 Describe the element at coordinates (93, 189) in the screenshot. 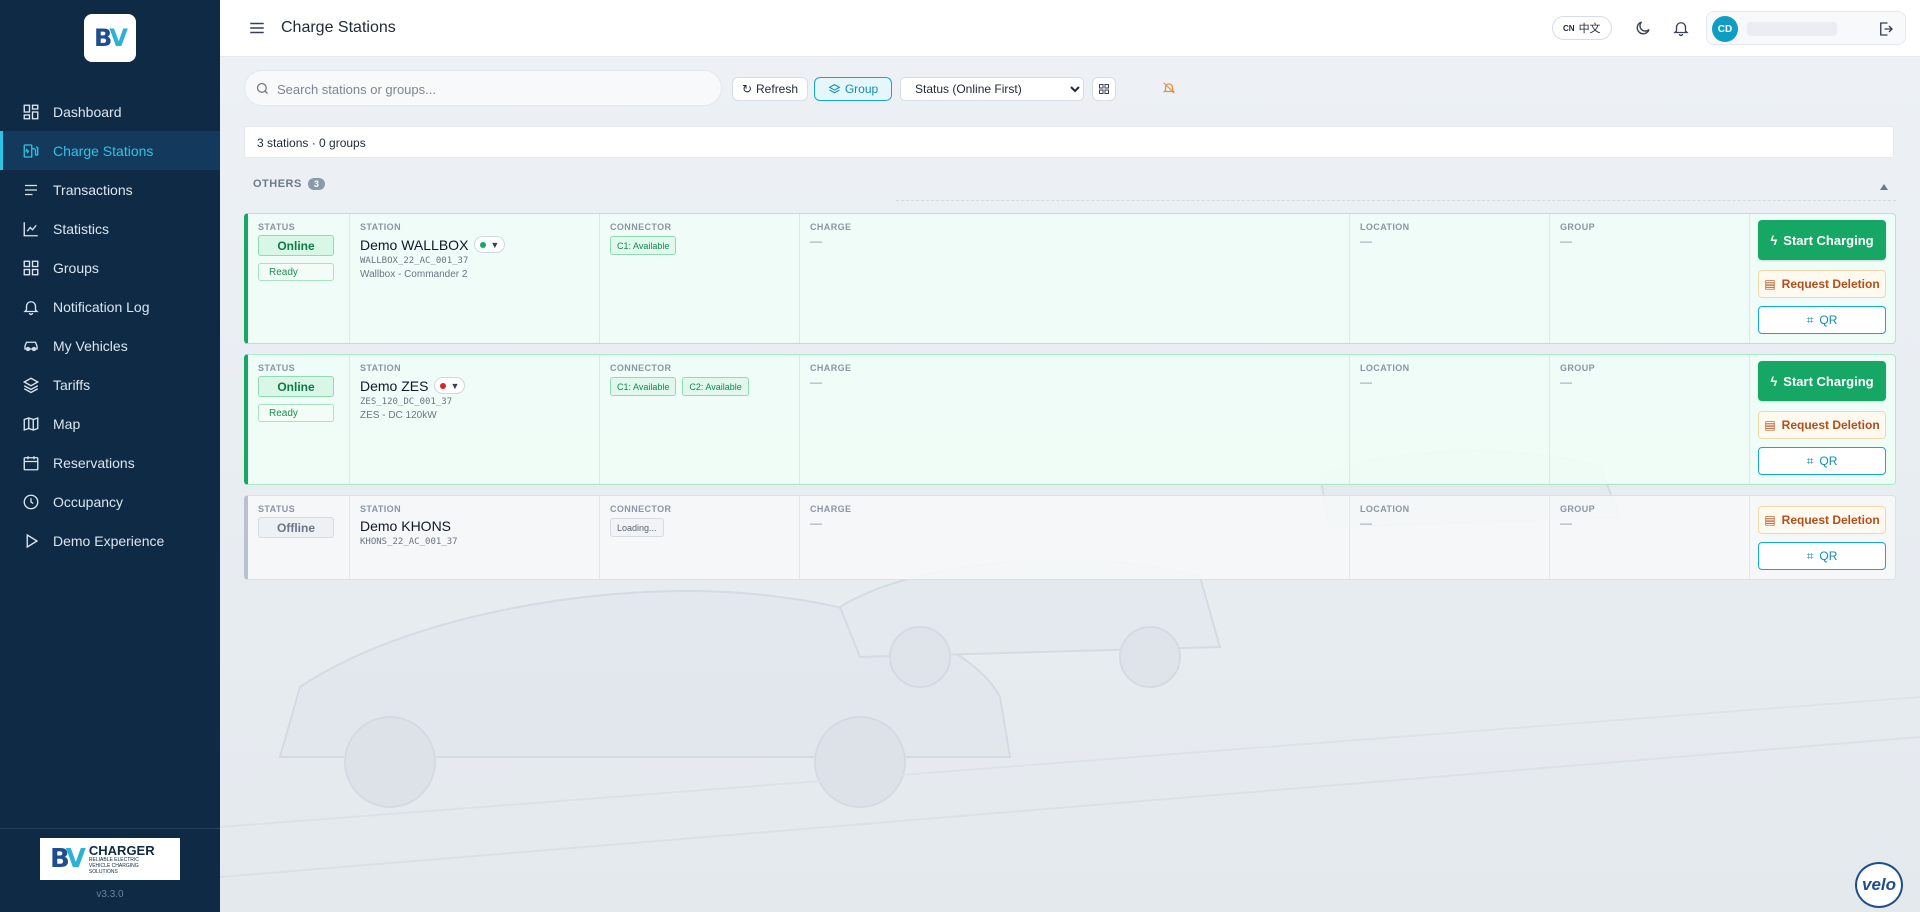

I see `sidebar-item-label: Transactions` at that location.